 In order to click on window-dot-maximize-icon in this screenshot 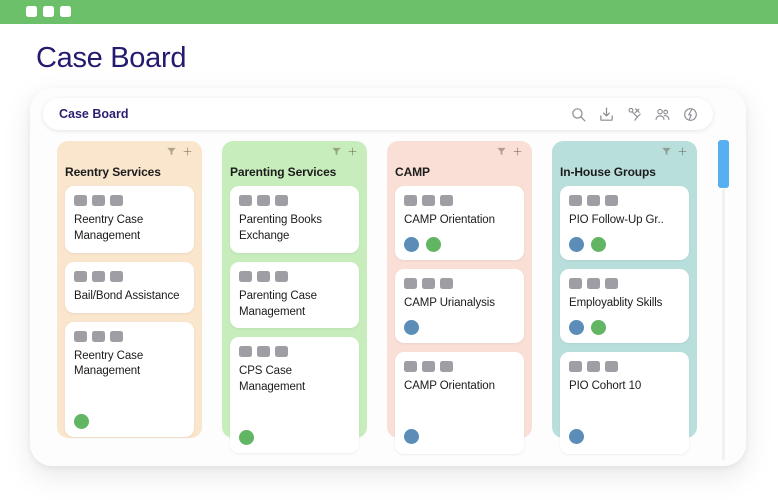, I will do `click(65, 11)`.